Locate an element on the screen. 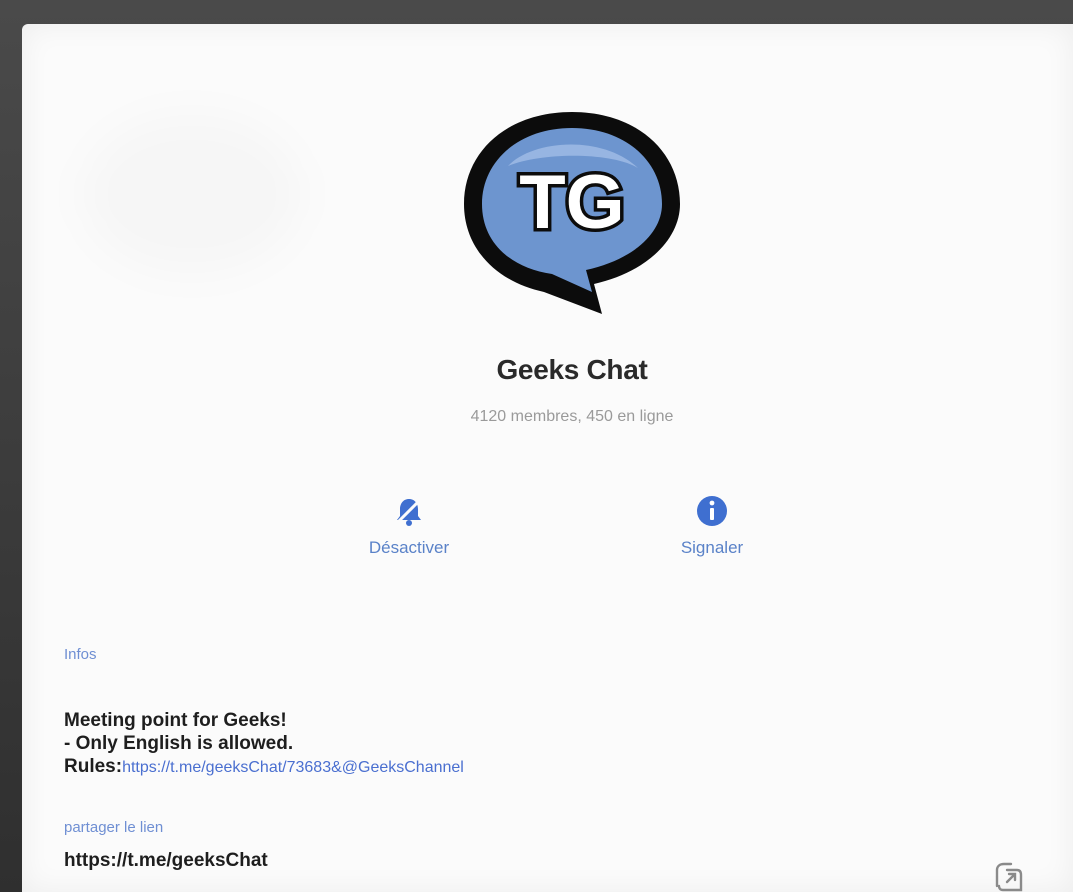 The height and width of the screenshot is (892, 1073). member-count: 4120 membres, 450 en ligne is located at coordinates (572, 416).